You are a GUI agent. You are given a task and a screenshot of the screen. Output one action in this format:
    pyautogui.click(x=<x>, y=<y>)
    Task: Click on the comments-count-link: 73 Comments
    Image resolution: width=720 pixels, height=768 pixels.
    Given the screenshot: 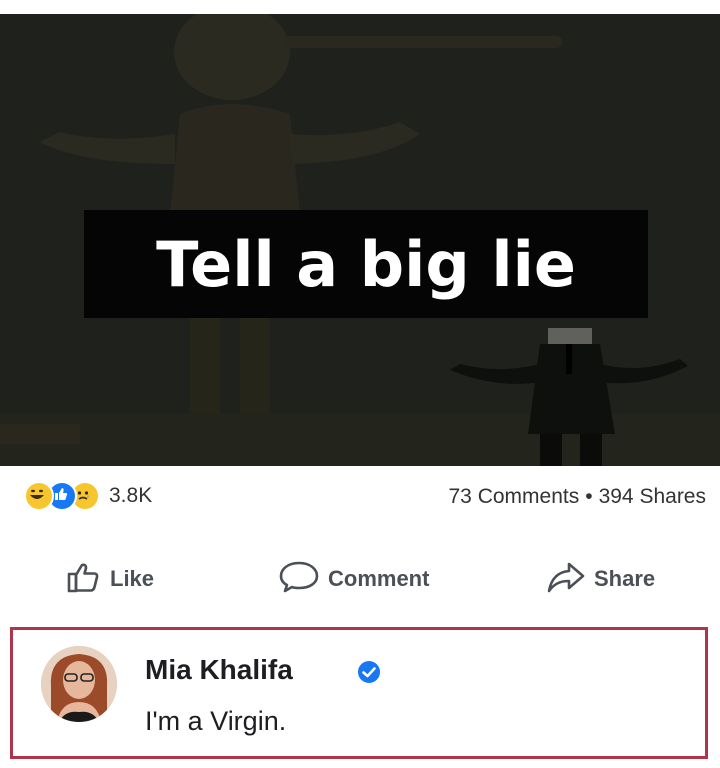 What is the action you would take?
    pyautogui.click(x=514, y=496)
    